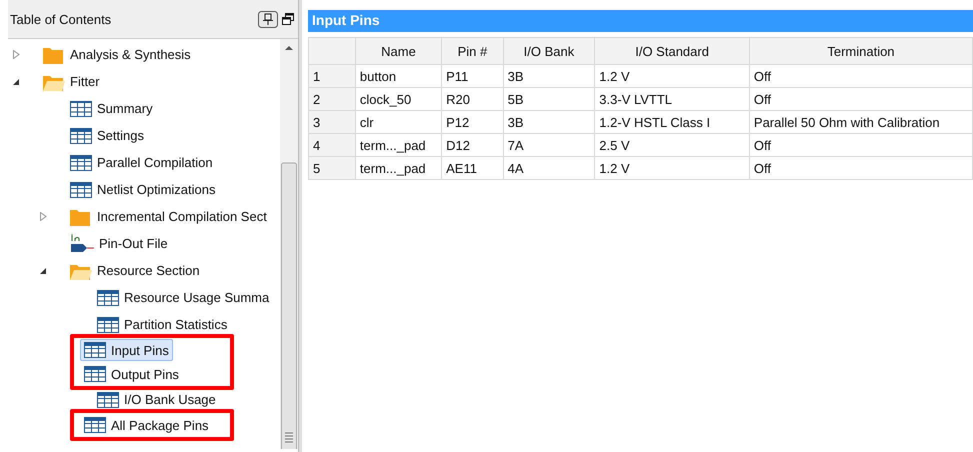 The width and height of the screenshot is (973, 452). I want to click on report-title: Input Pins, so click(640, 21).